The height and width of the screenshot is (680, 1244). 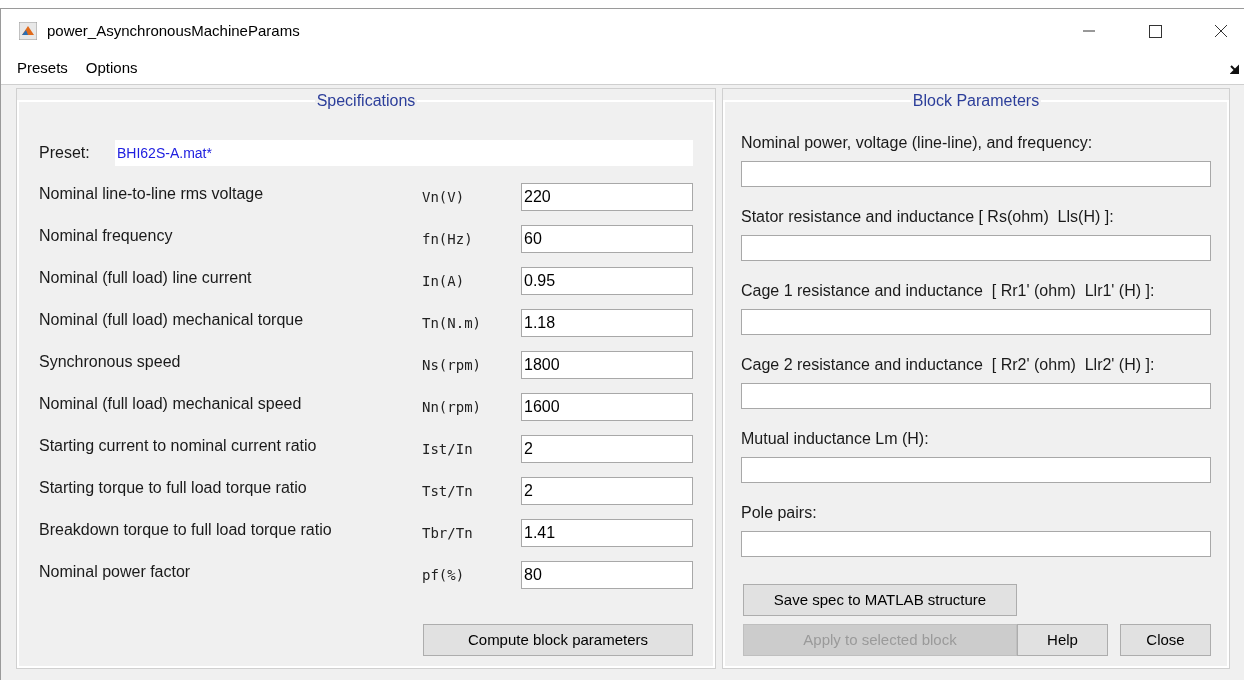 I want to click on preset-label: Preset:, so click(x=65, y=153).